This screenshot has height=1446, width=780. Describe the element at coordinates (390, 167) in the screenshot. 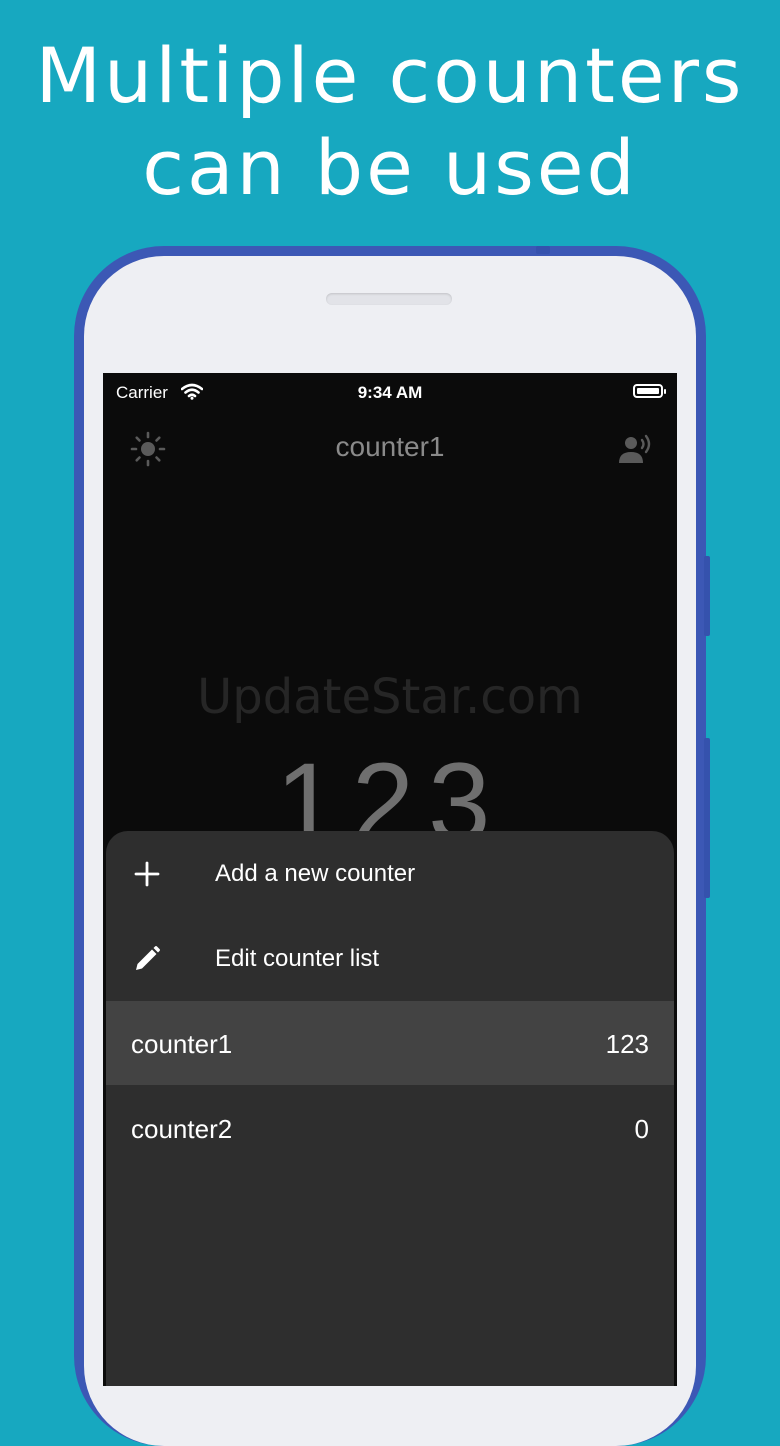

I see `headline-line-2: can be used` at that location.